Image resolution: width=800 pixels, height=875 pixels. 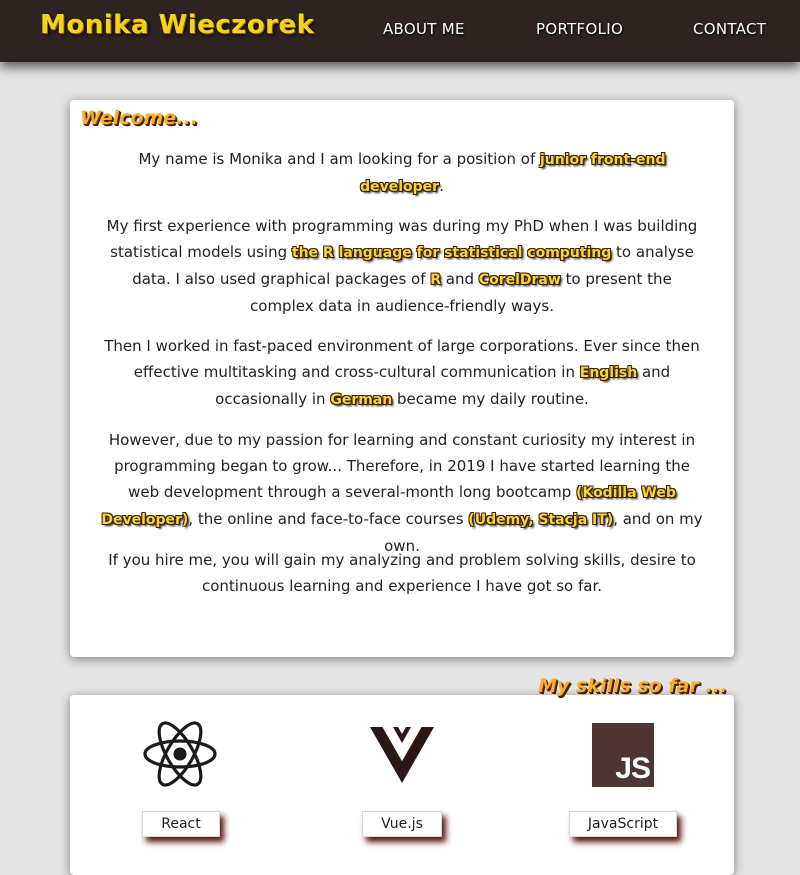 What do you see at coordinates (402, 824) in the screenshot?
I see `skill-vuejs-button: Vue.js` at bounding box center [402, 824].